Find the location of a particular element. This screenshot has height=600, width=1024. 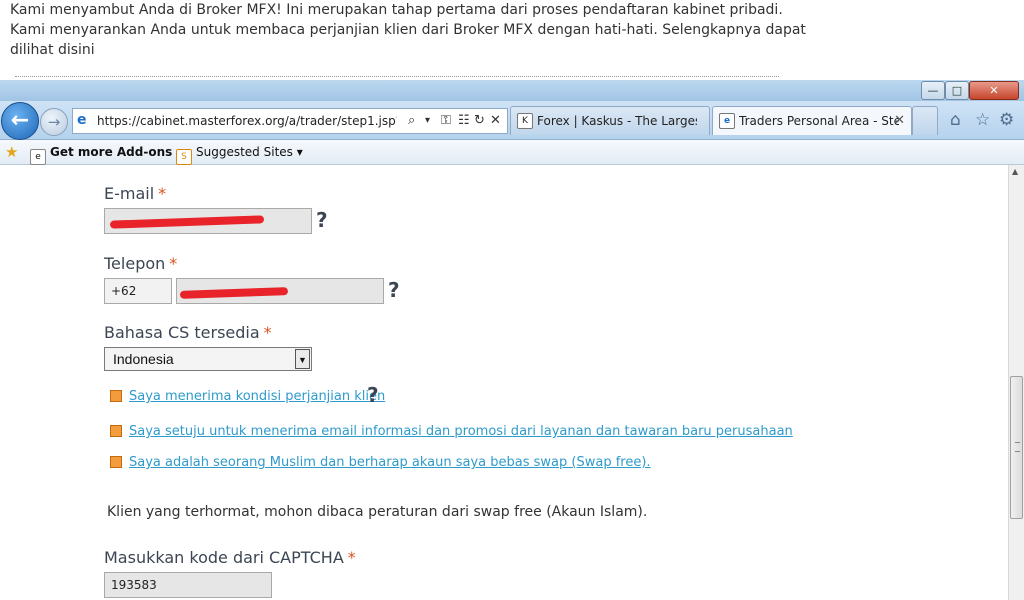

tab-traders-personal-area: e Traders Personal Area - Ste... ✕ is located at coordinates (812, 120).